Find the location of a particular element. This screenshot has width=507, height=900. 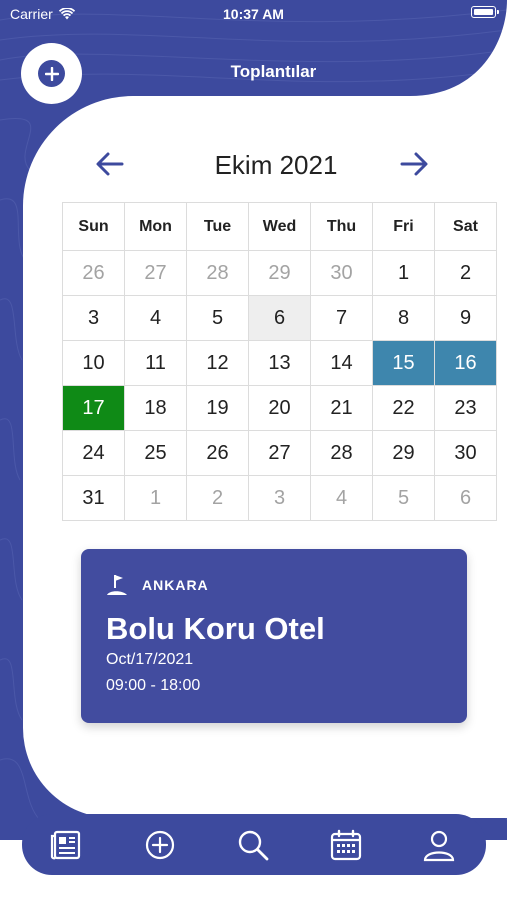

calendar-week-row: 3456789 is located at coordinates (279, 318).